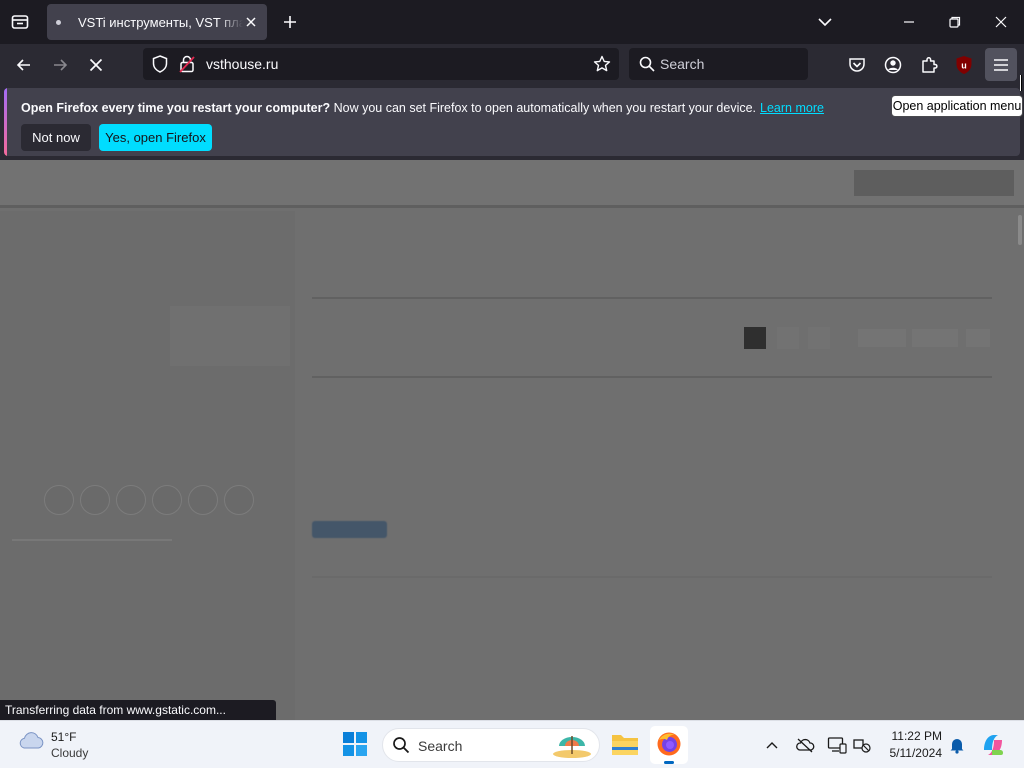  What do you see at coordinates (572, 746) in the screenshot?
I see `search-highlight-illustration-icon` at bounding box center [572, 746].